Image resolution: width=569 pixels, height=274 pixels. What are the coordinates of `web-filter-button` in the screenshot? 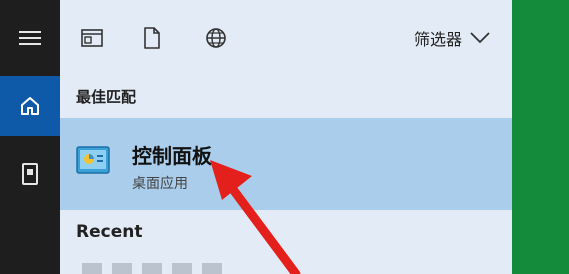 It's located at (216, 38).